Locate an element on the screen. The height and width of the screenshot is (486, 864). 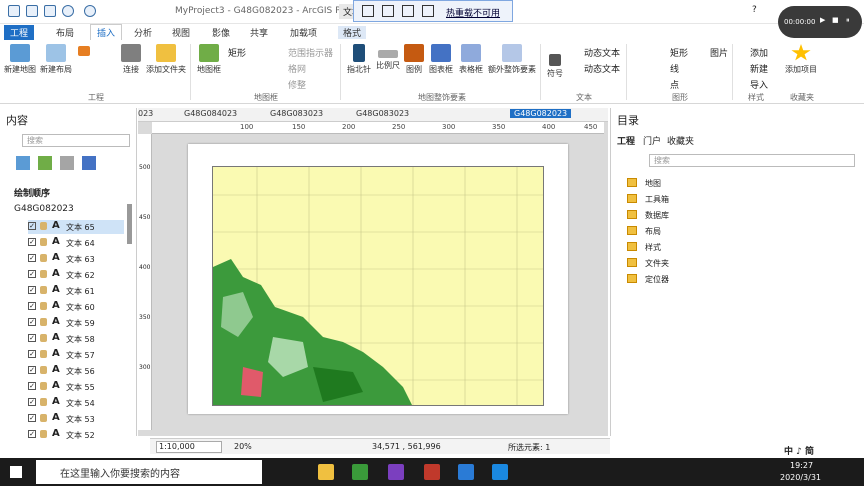
browser-icon is located at coordinates (360, 472).